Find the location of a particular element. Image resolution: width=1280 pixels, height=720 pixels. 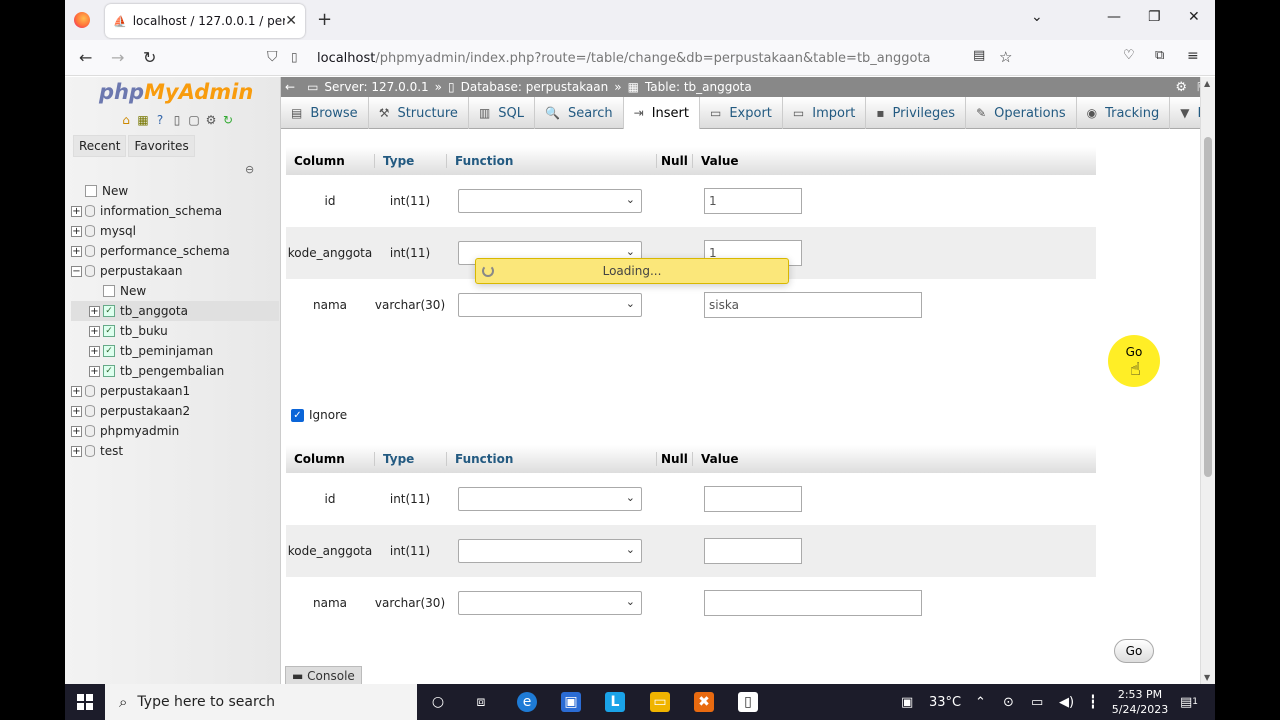

network-icon: ⊙ is located at coordinates (1008, 702).